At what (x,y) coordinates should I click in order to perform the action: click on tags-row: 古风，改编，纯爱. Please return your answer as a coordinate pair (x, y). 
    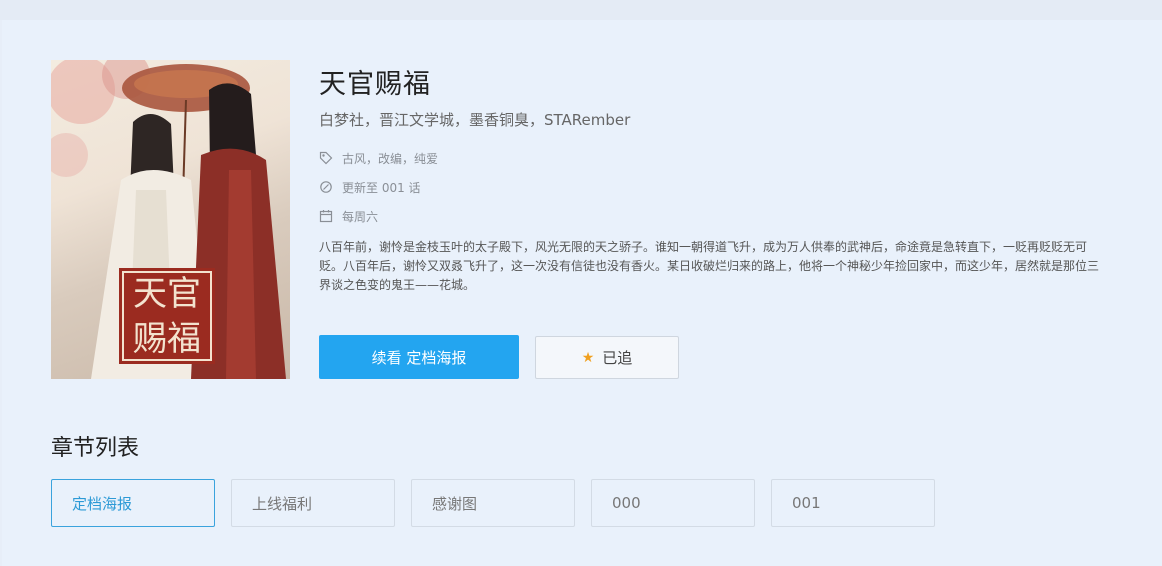
    Looking at the image, I should click on (378, 158).